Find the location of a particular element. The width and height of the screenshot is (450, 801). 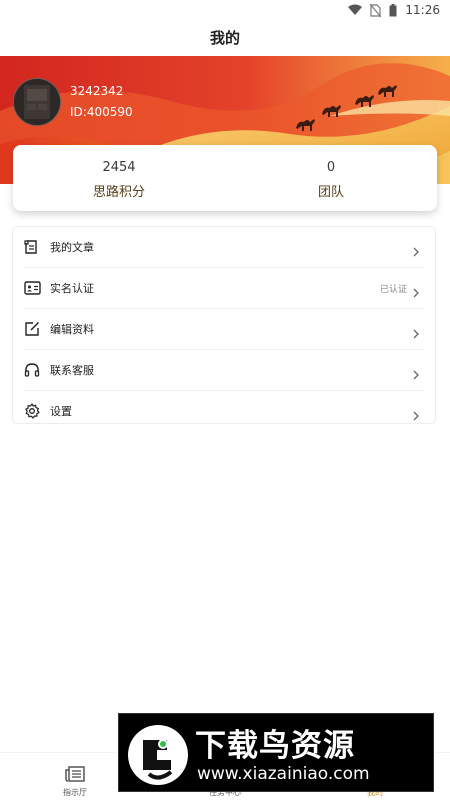

newspaper-icon is located at coordinates (75, 776).